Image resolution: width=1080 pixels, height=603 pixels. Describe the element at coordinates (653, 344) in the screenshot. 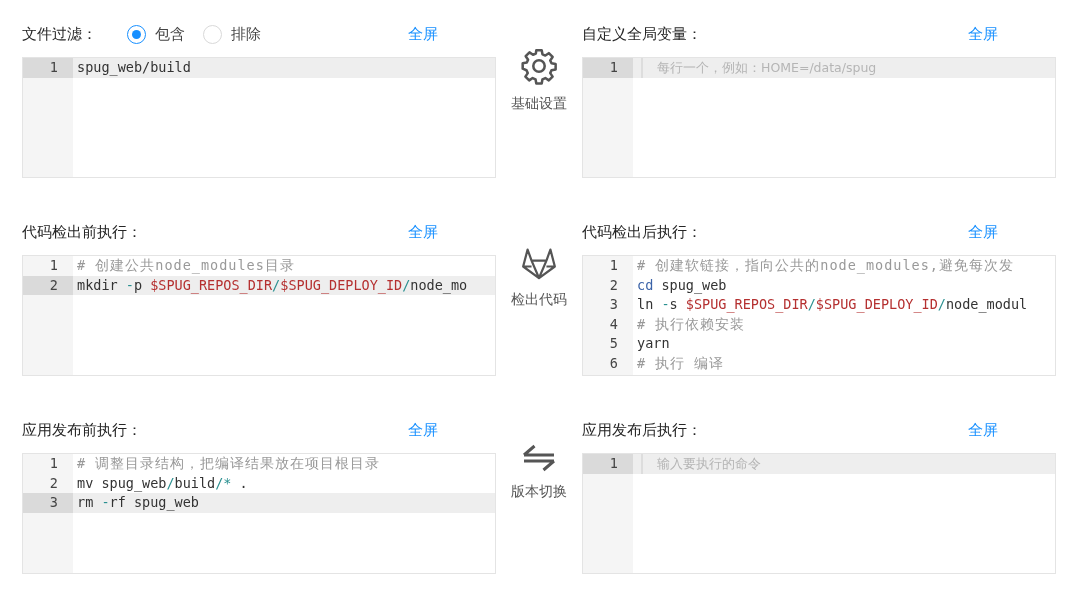

I see `code-line: yarn` at that location.